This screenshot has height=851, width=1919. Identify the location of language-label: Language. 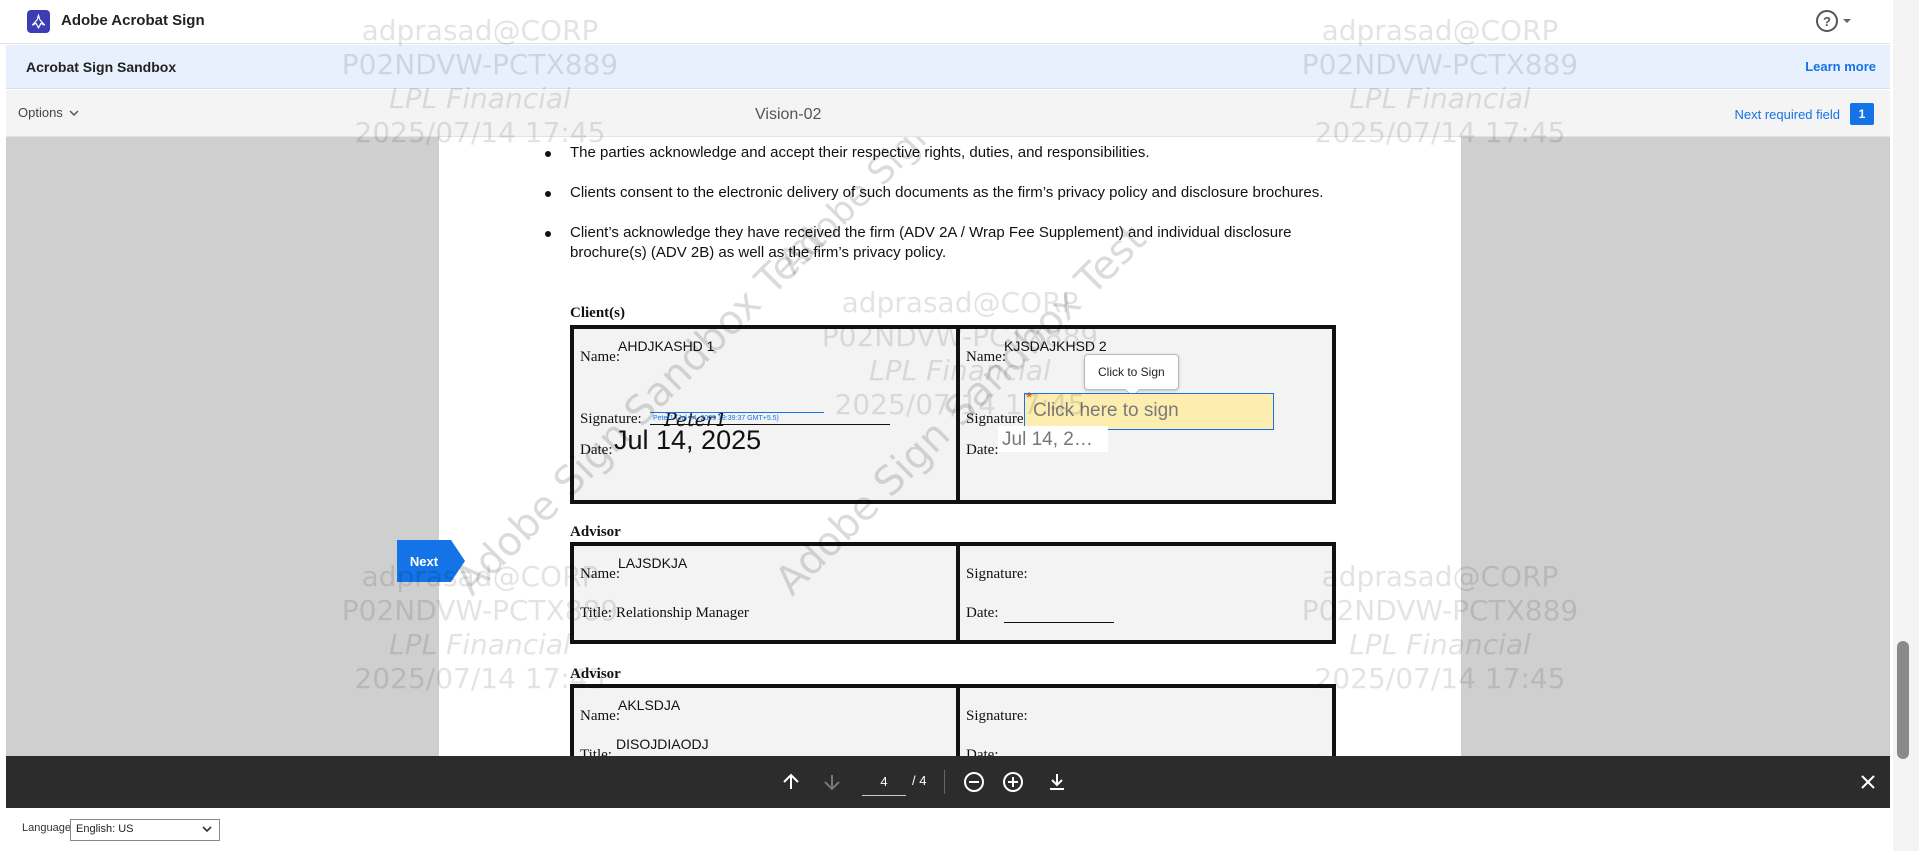
(46, 828).